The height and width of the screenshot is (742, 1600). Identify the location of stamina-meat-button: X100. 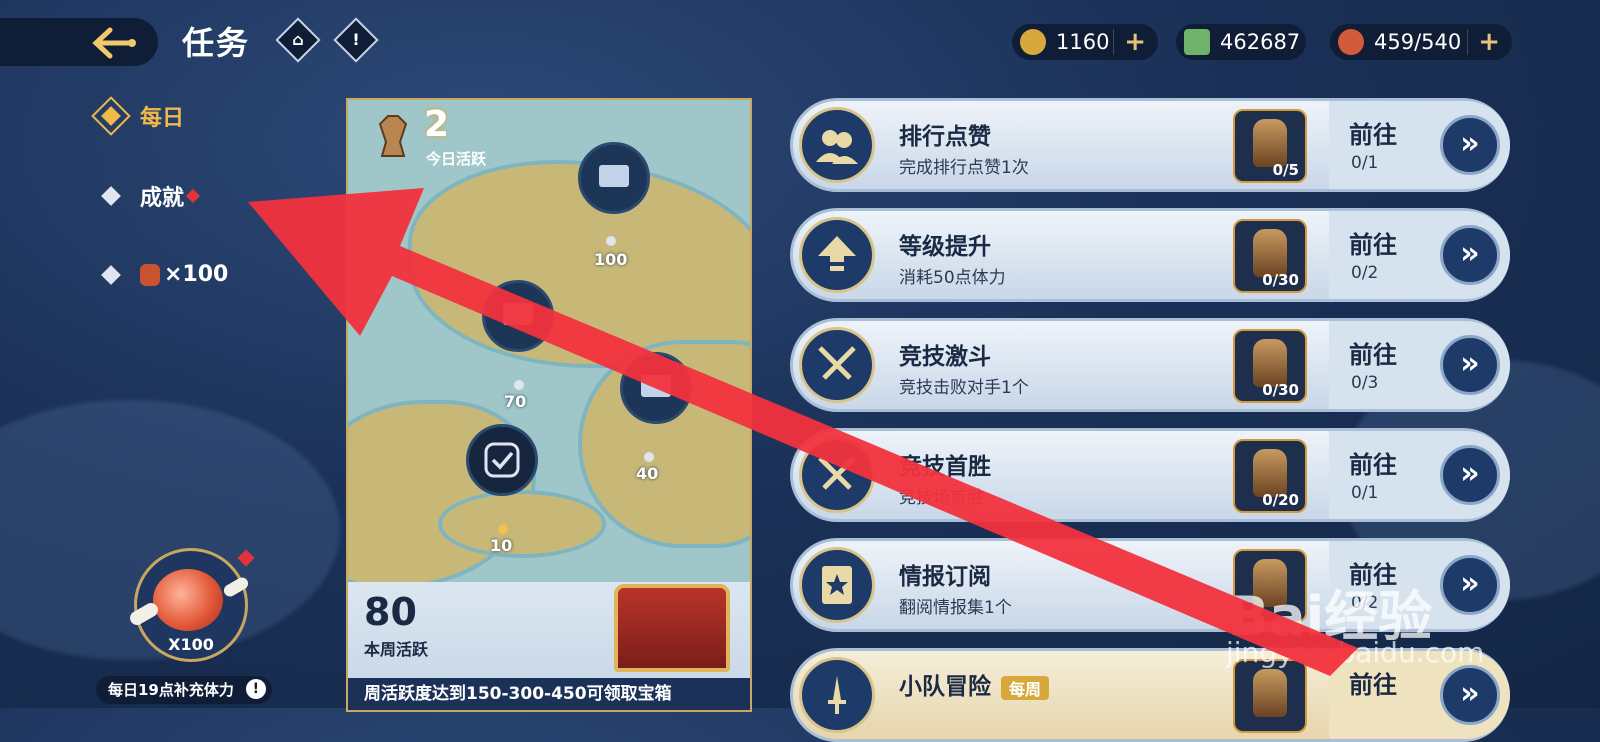
(189, 605).